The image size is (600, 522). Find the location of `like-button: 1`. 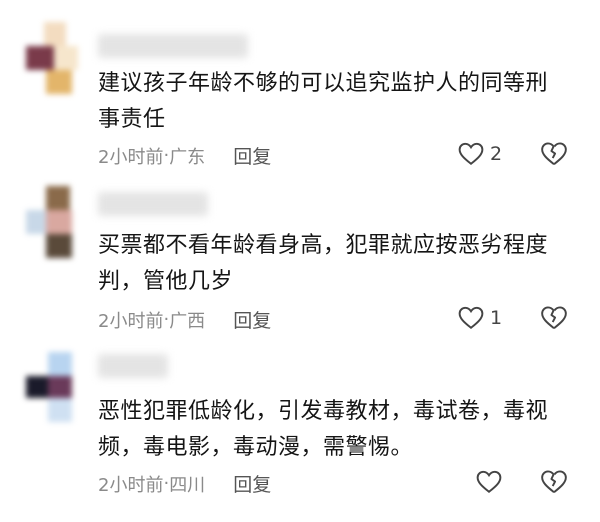

like-button: 1 is located at coordinates (480, 318).